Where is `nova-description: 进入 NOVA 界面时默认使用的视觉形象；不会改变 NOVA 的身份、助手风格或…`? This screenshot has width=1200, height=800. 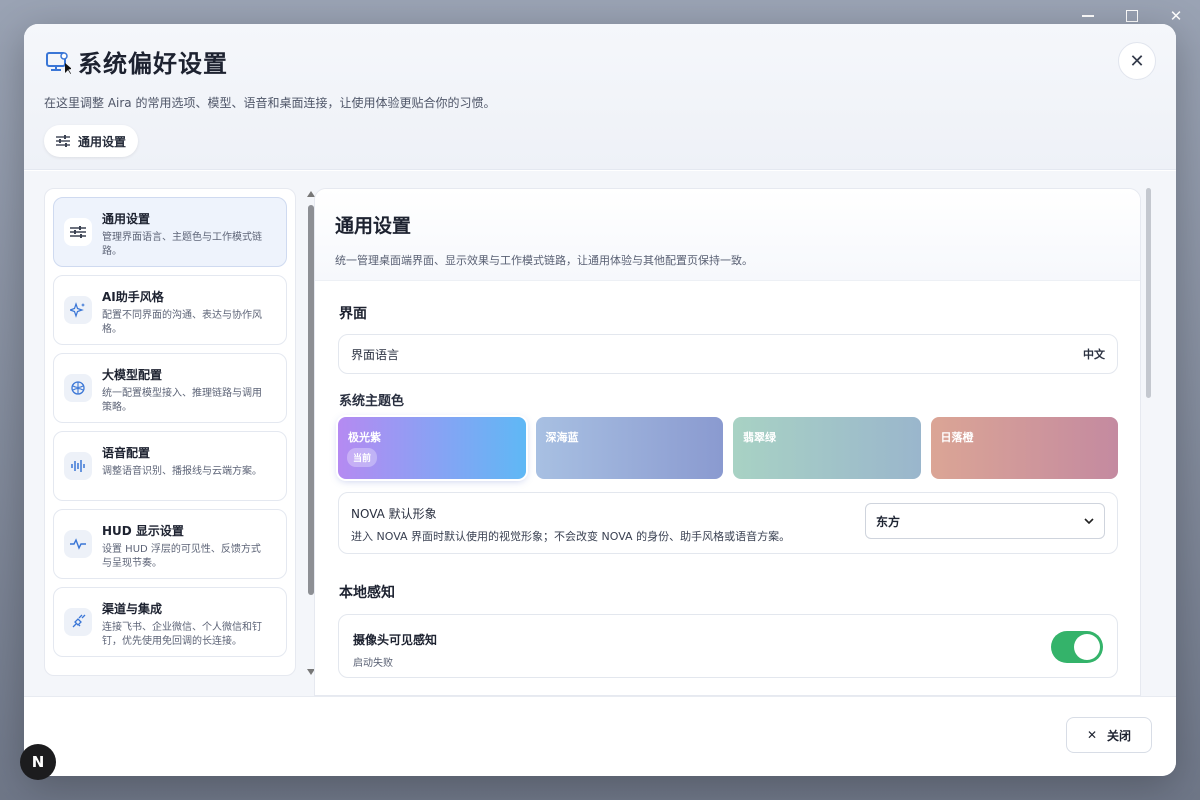
nova-description: 进入 NOVA 界面时默认使用的视觉形象；不会改变 NOVA 的身份、助手风格或… is located at coordinates (571, 536).